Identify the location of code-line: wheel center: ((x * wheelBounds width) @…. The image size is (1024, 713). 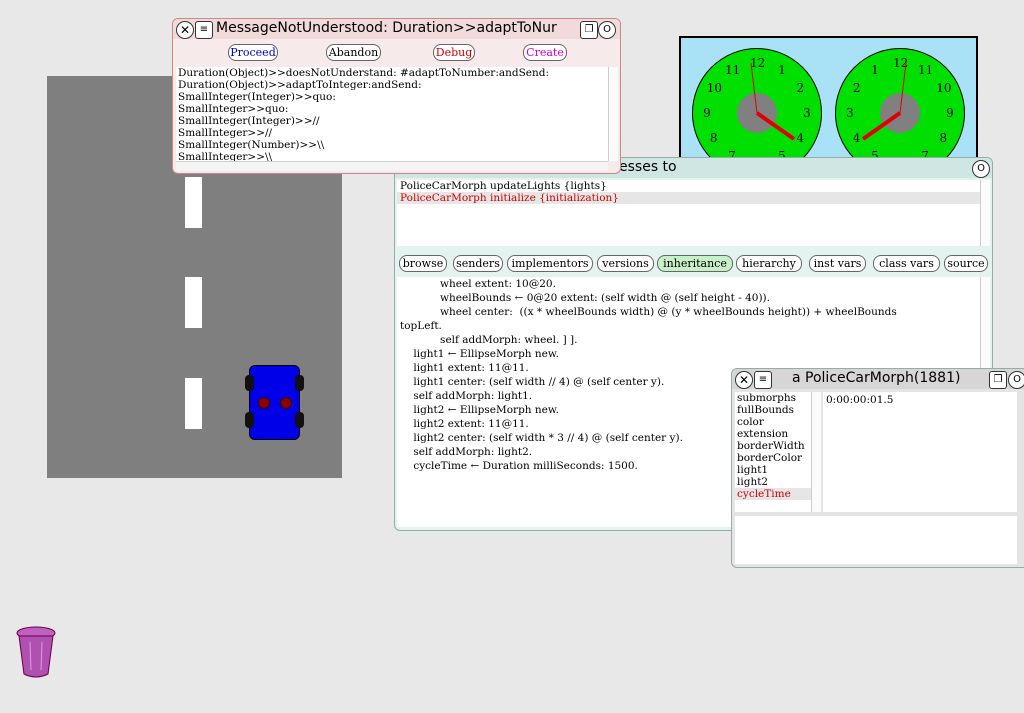
(648, 312).